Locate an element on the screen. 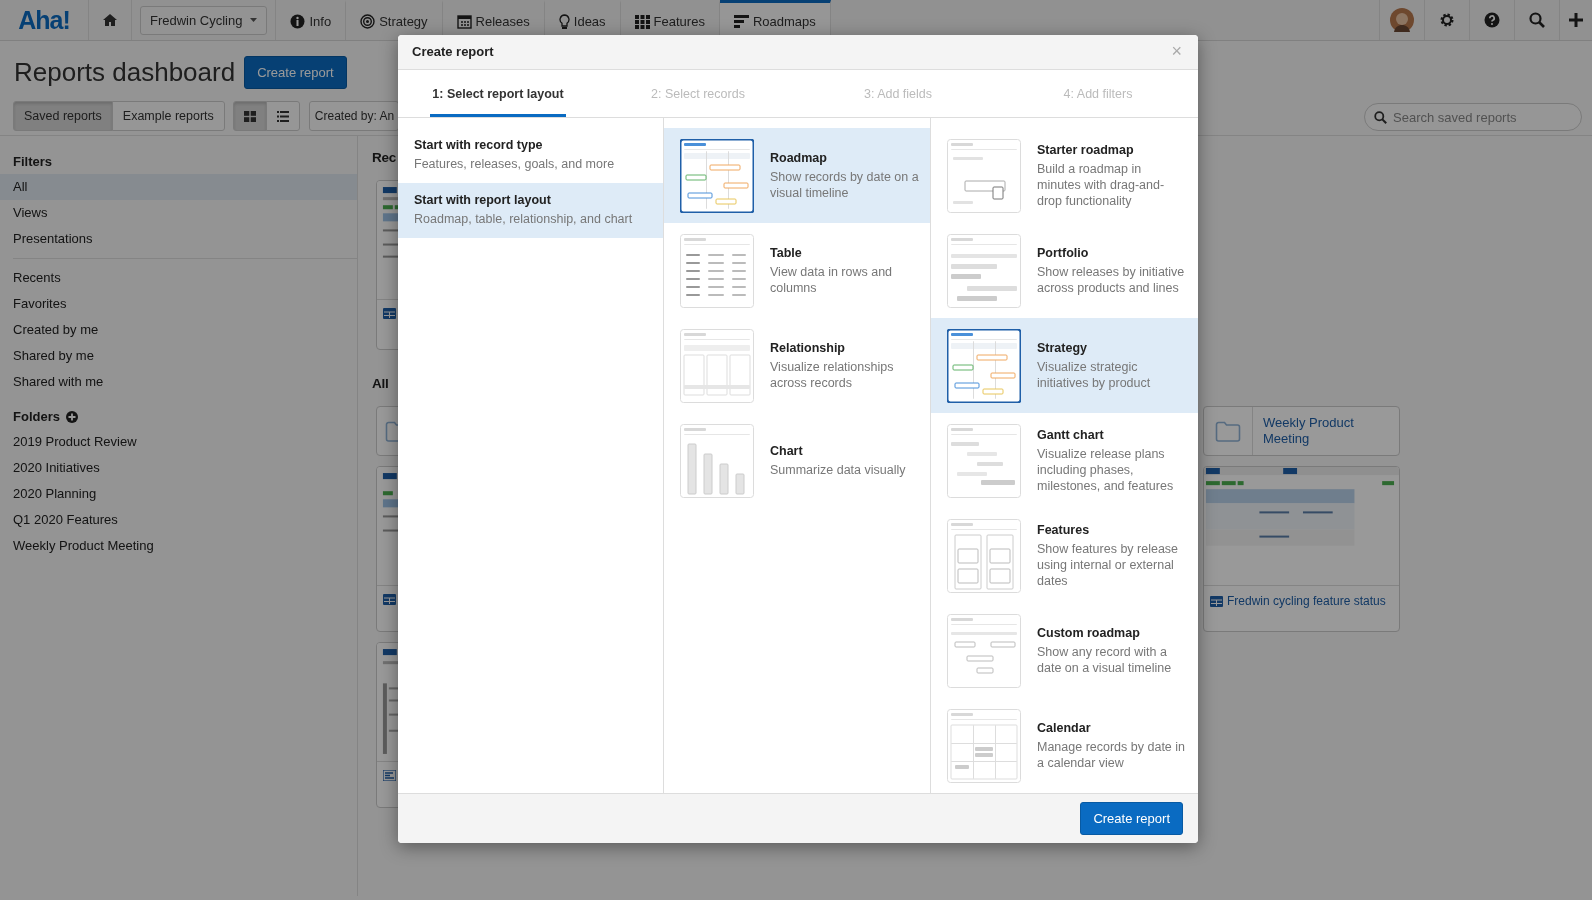 Image resolution: width=1592 pixels, height=900 pixels. calendar-icon is located at coordinates (464, 21).